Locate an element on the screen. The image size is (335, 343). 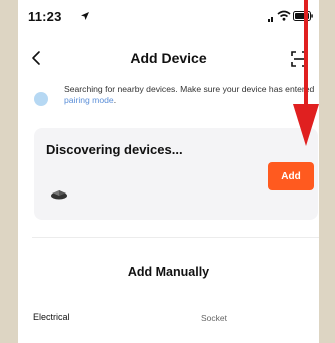
page-title: Add Device is located at coordinates (168, 58).